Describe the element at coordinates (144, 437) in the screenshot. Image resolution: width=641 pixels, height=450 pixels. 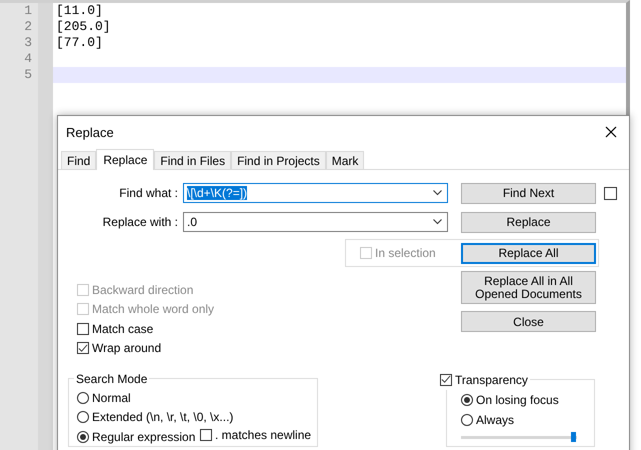
I see `radio-label: Regular expression` at that location.